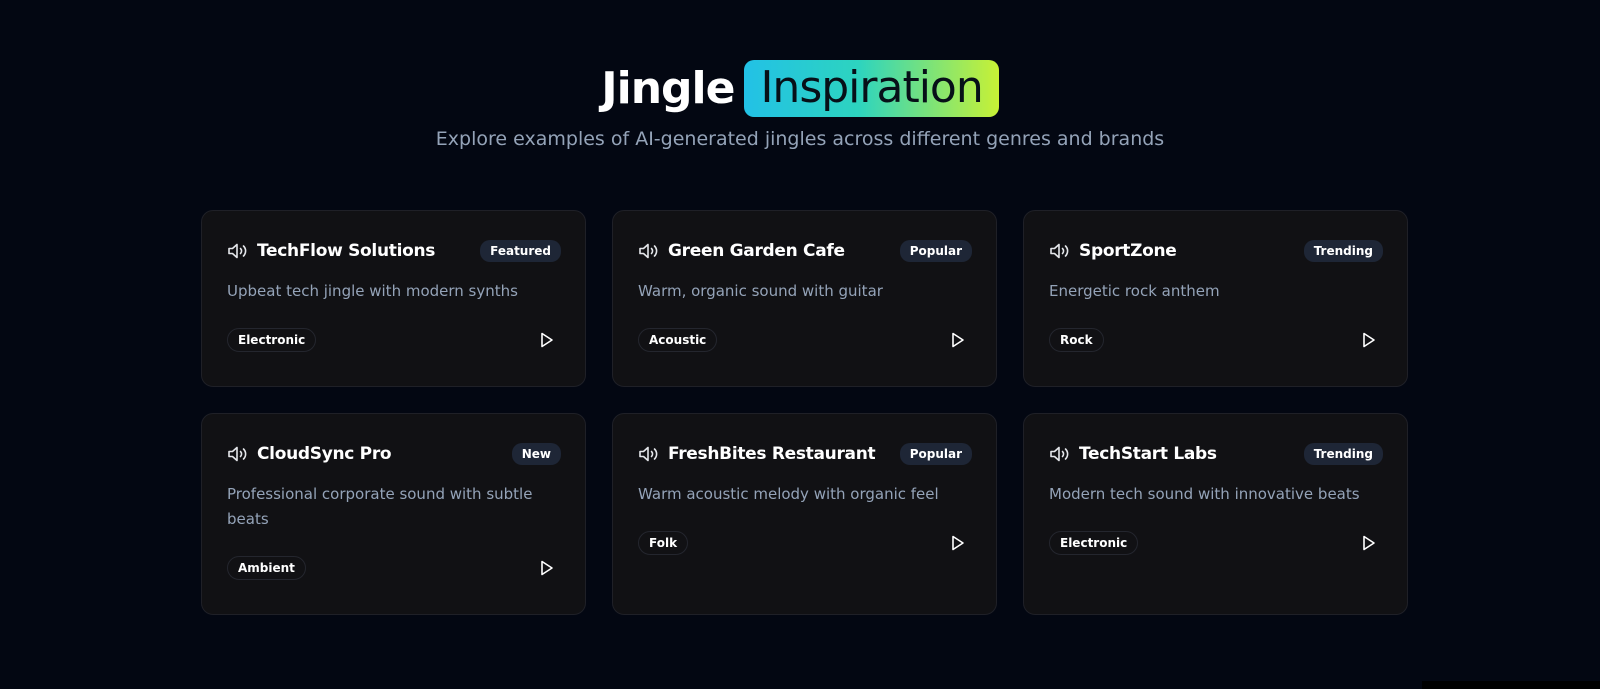 The width and height of the screenshot is (1600, 689). What do you see at coordinates (668, 88) in the screenshot?
I see `title-word: Jingle` at bounding box center [668, 88].